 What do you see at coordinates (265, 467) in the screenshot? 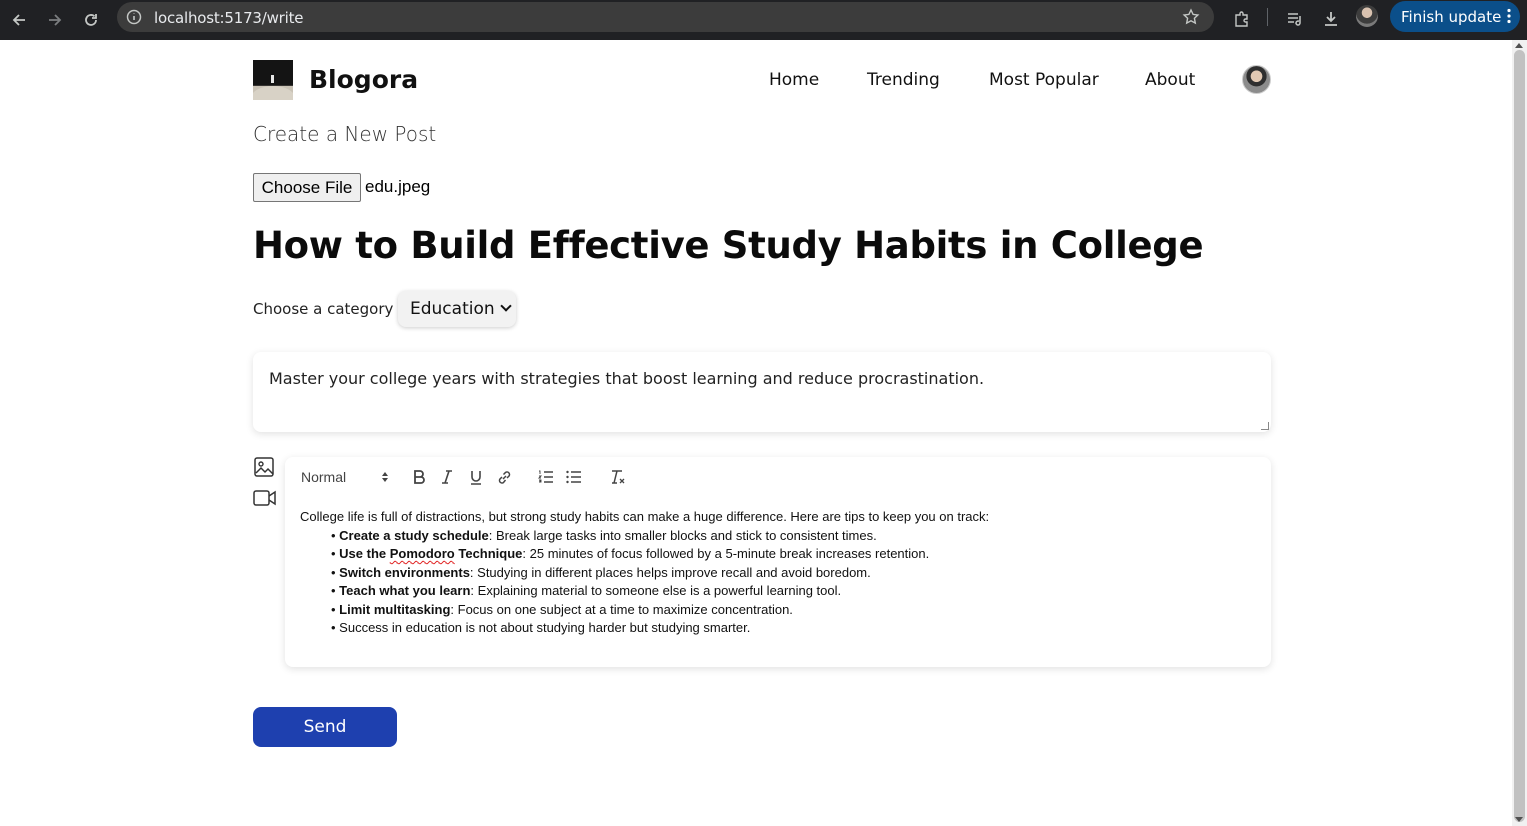
I see `image-upload-icon` at bounding box center [265, 467].